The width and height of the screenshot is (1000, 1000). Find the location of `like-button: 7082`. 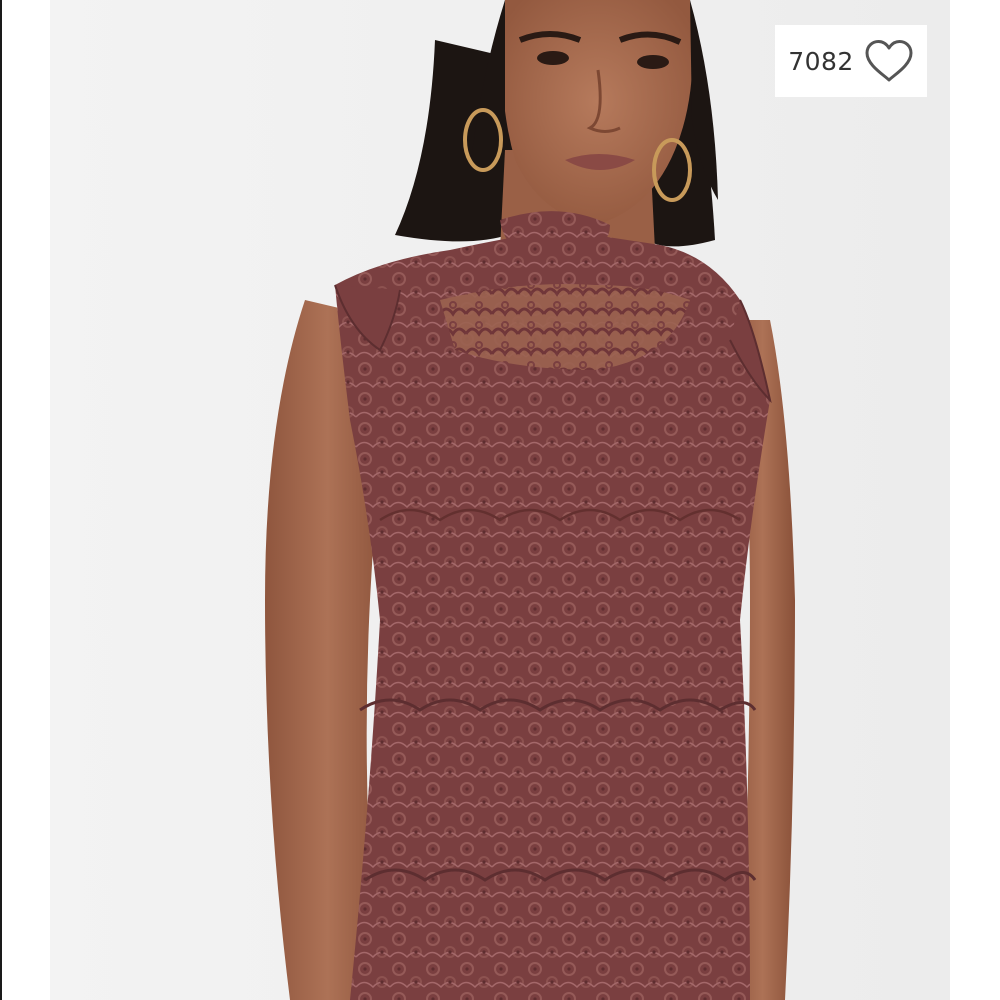

like-button: 7082 is located at coordinates (851, 61).